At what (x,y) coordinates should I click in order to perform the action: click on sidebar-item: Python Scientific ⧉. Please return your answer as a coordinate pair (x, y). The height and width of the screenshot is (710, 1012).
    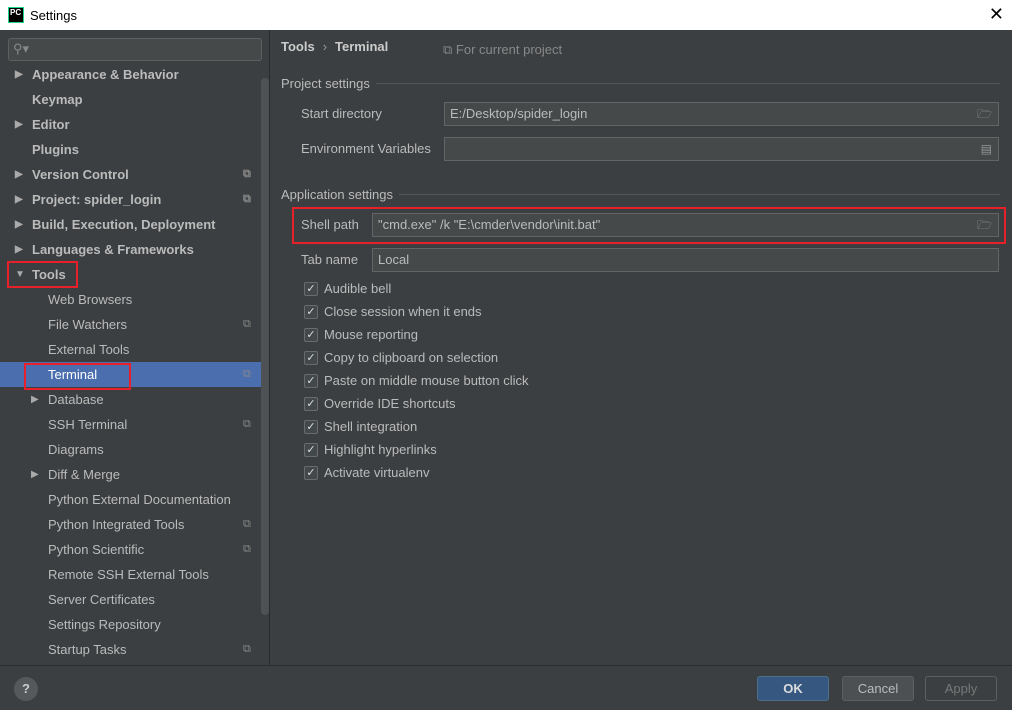
    Looking at the image, I should click on (131, 549).